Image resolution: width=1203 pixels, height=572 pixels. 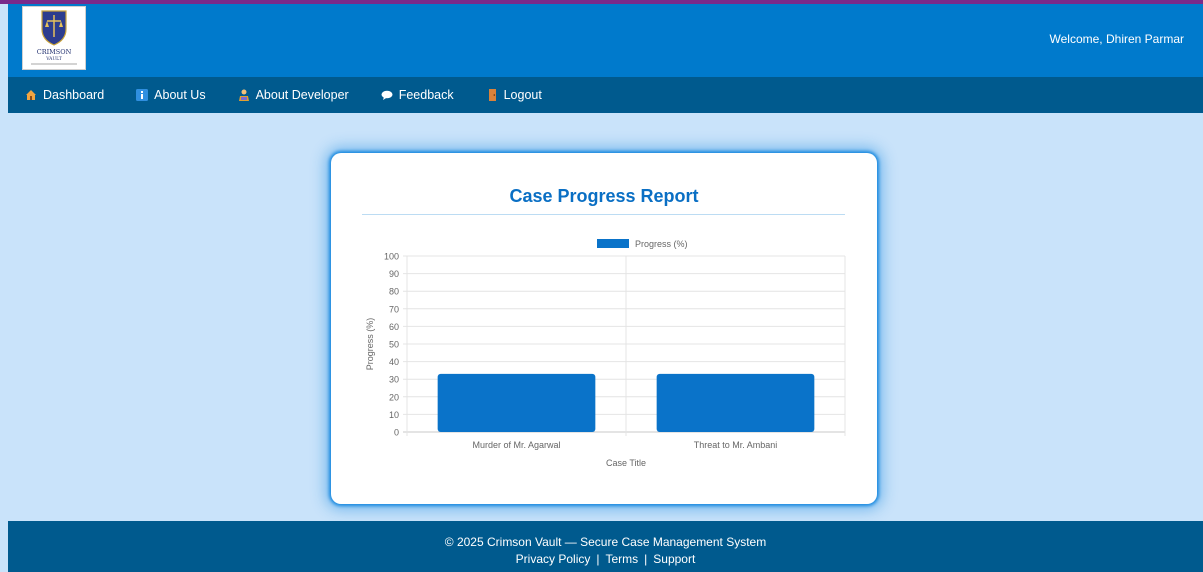 What do you see at coordinates (54, 52) in the screenshot?
I see `svg-text: CRIMSON` at bounding box center [54, 52].